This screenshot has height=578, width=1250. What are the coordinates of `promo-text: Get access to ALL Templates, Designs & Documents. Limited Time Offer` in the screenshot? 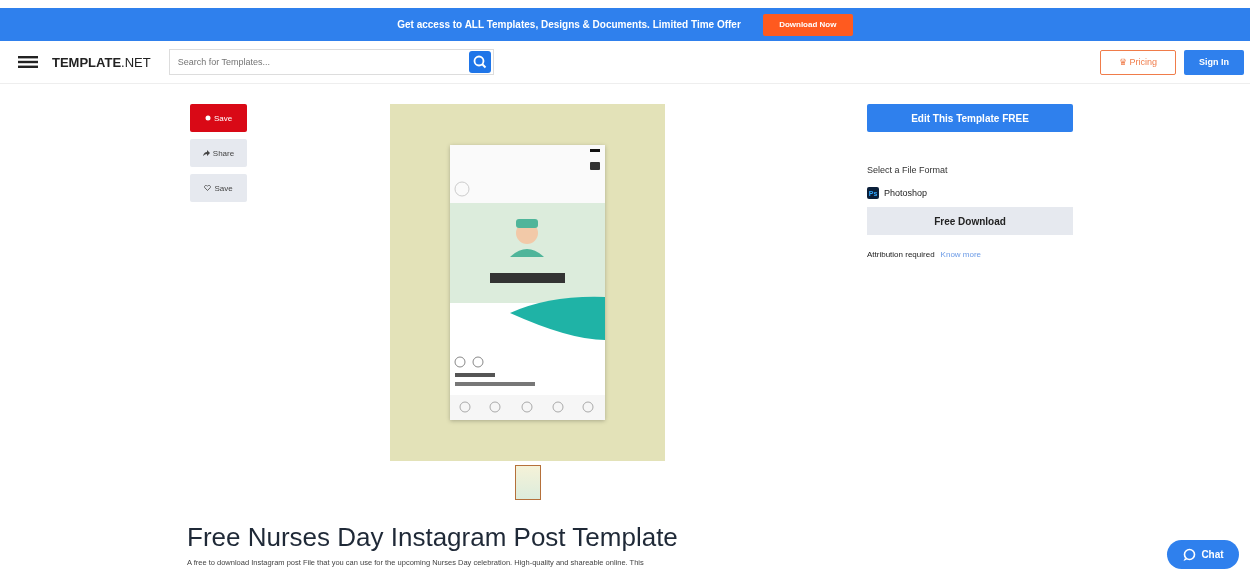 It's located at (569, 24).